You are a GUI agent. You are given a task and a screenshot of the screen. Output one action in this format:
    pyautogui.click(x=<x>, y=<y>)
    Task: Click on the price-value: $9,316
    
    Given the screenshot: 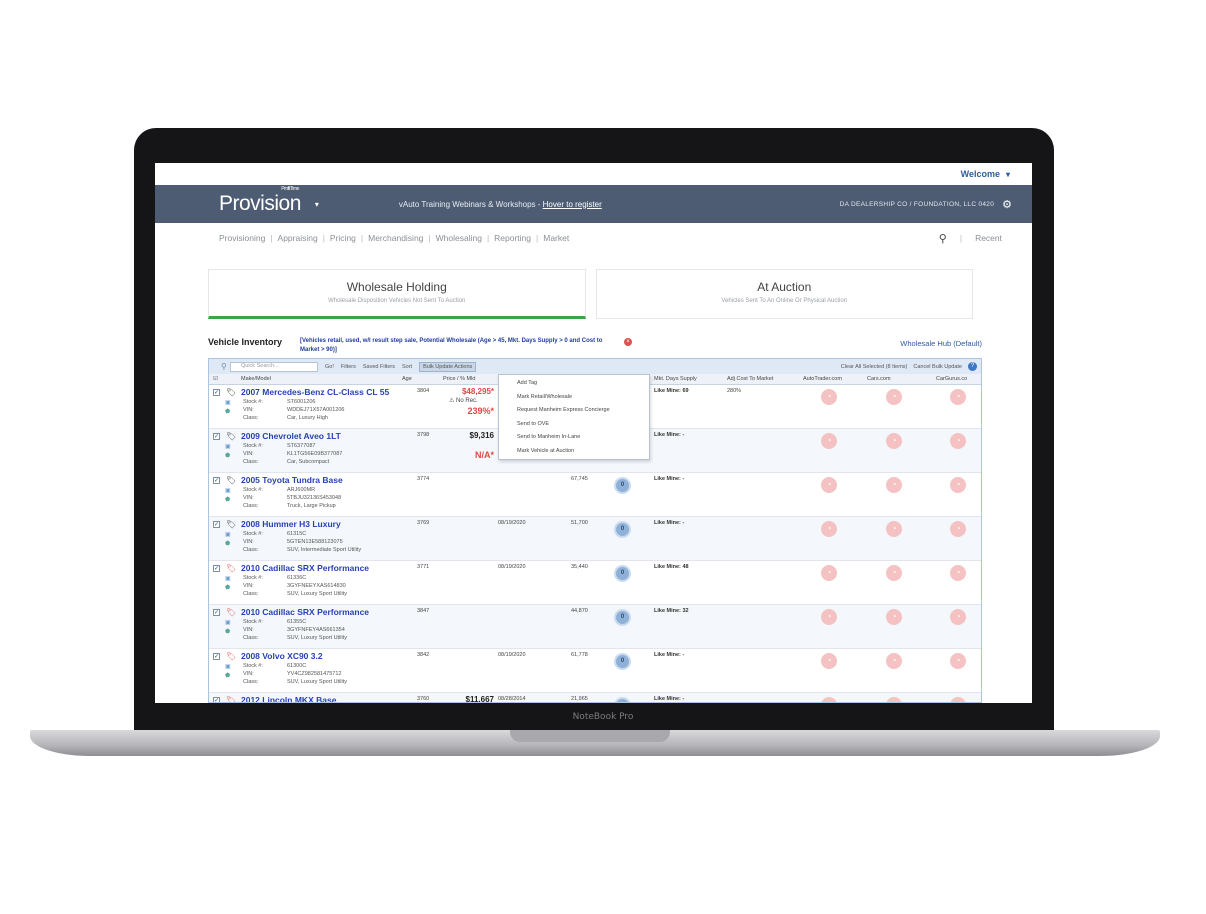 What is the action you would take?
    pyautogui.click(x=474, y=435)
    